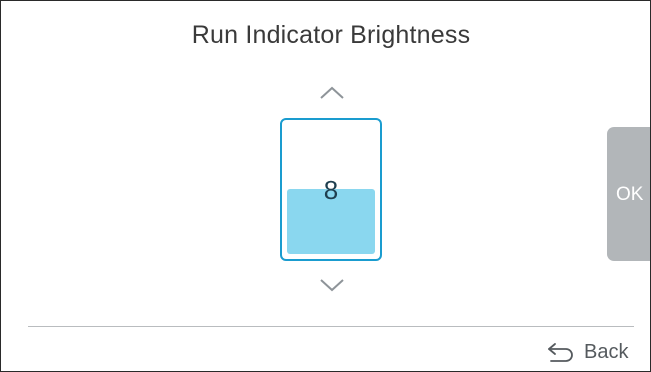 Image resolution: width=651 pixels, height=372 pixels. What do you see at coordinates (561, 352) in the screenshot?
I see `back-icon` at bounding box center [561, 352].